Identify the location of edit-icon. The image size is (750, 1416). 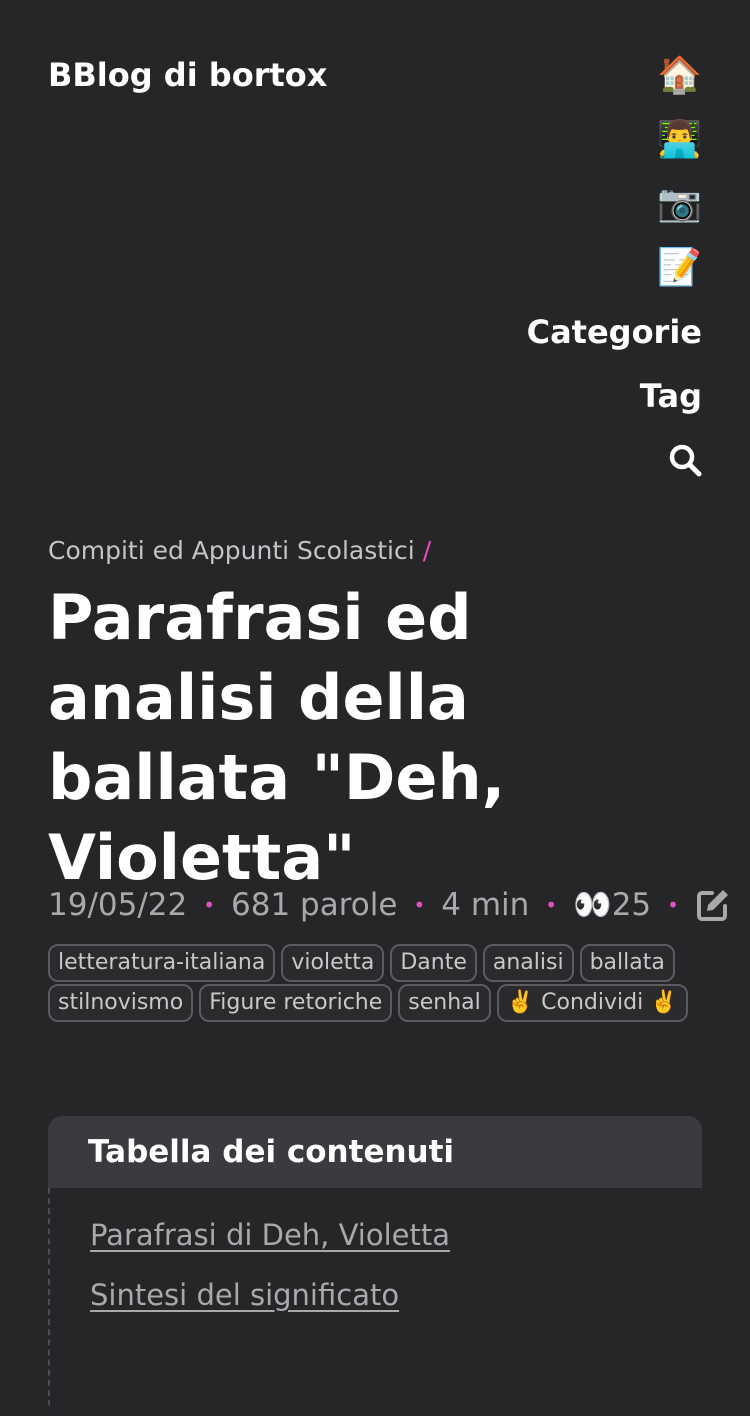
(713, 905).